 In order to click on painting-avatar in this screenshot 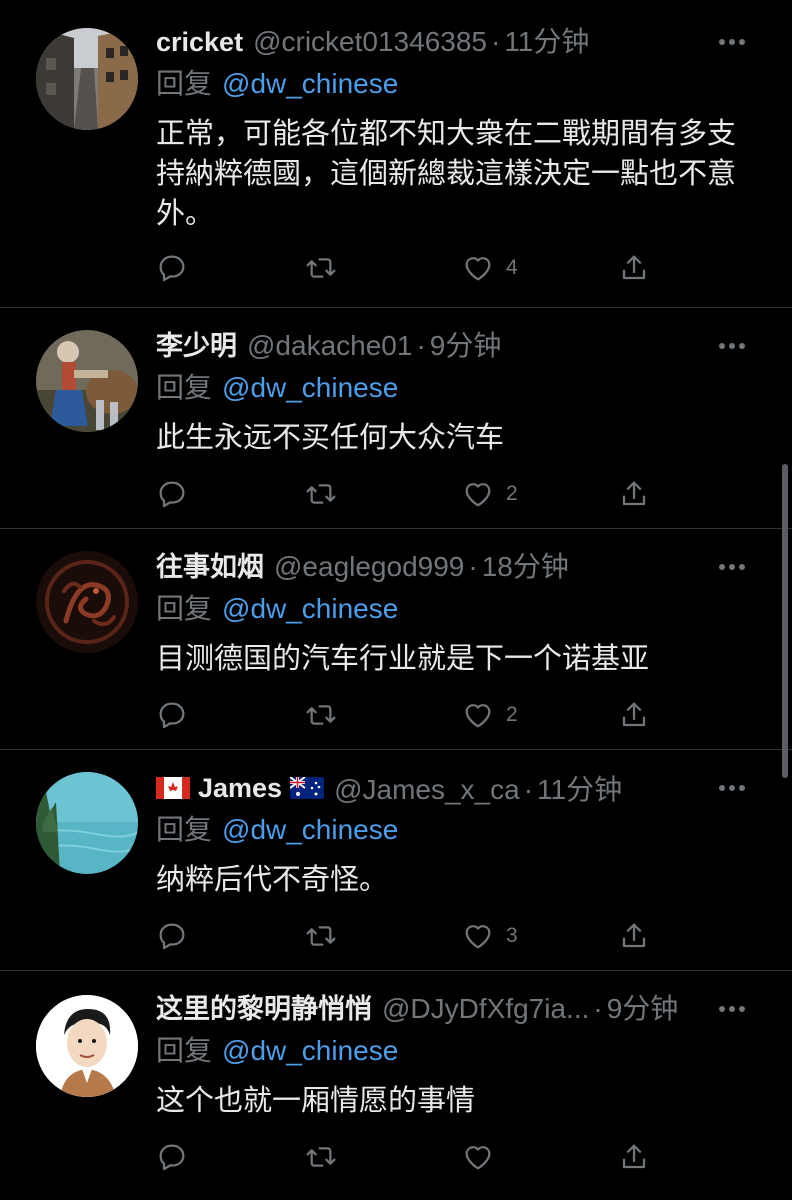, I will do `click(87, 381)`.